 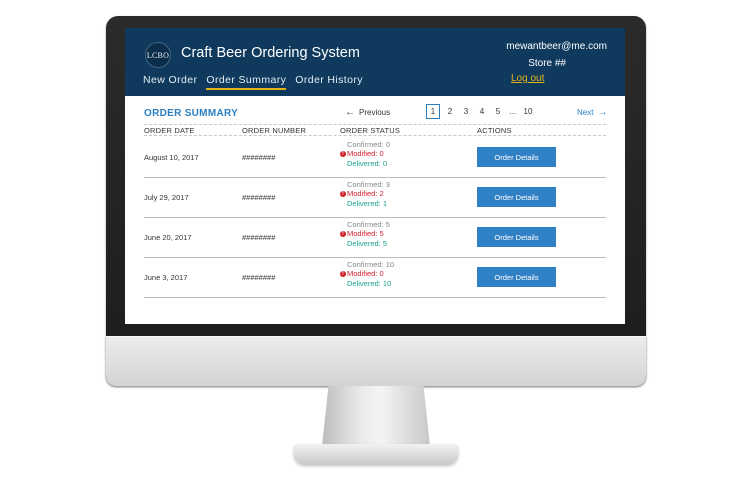 I want to click on confirmed-count: Confirmed: 10, so click(x=371, y=264).